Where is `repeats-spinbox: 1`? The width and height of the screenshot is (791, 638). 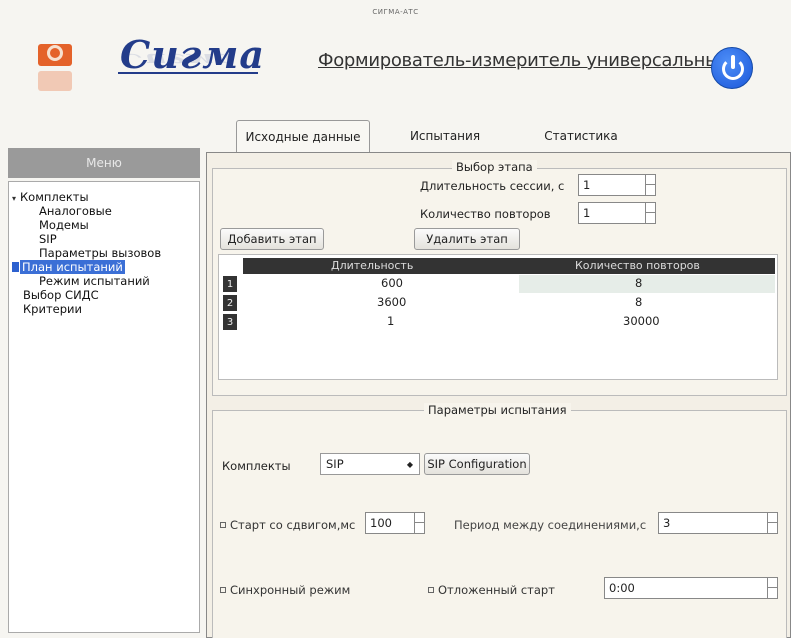 repeats-spinbox: 1 is located at coordinates (617, 213).